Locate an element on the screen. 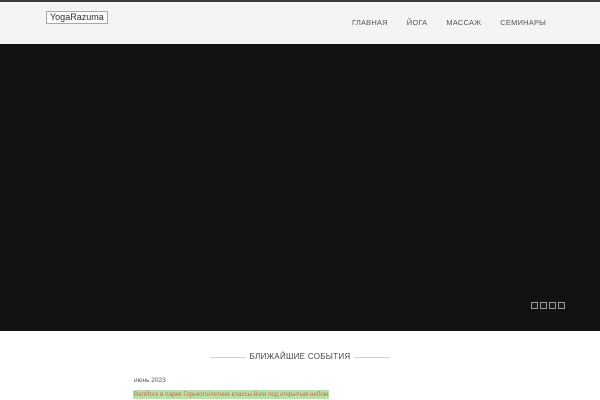 The height and width of the screenshot is (400, 600). nav-item-yoga: ЙОГА is located at coordinates (417, 22).